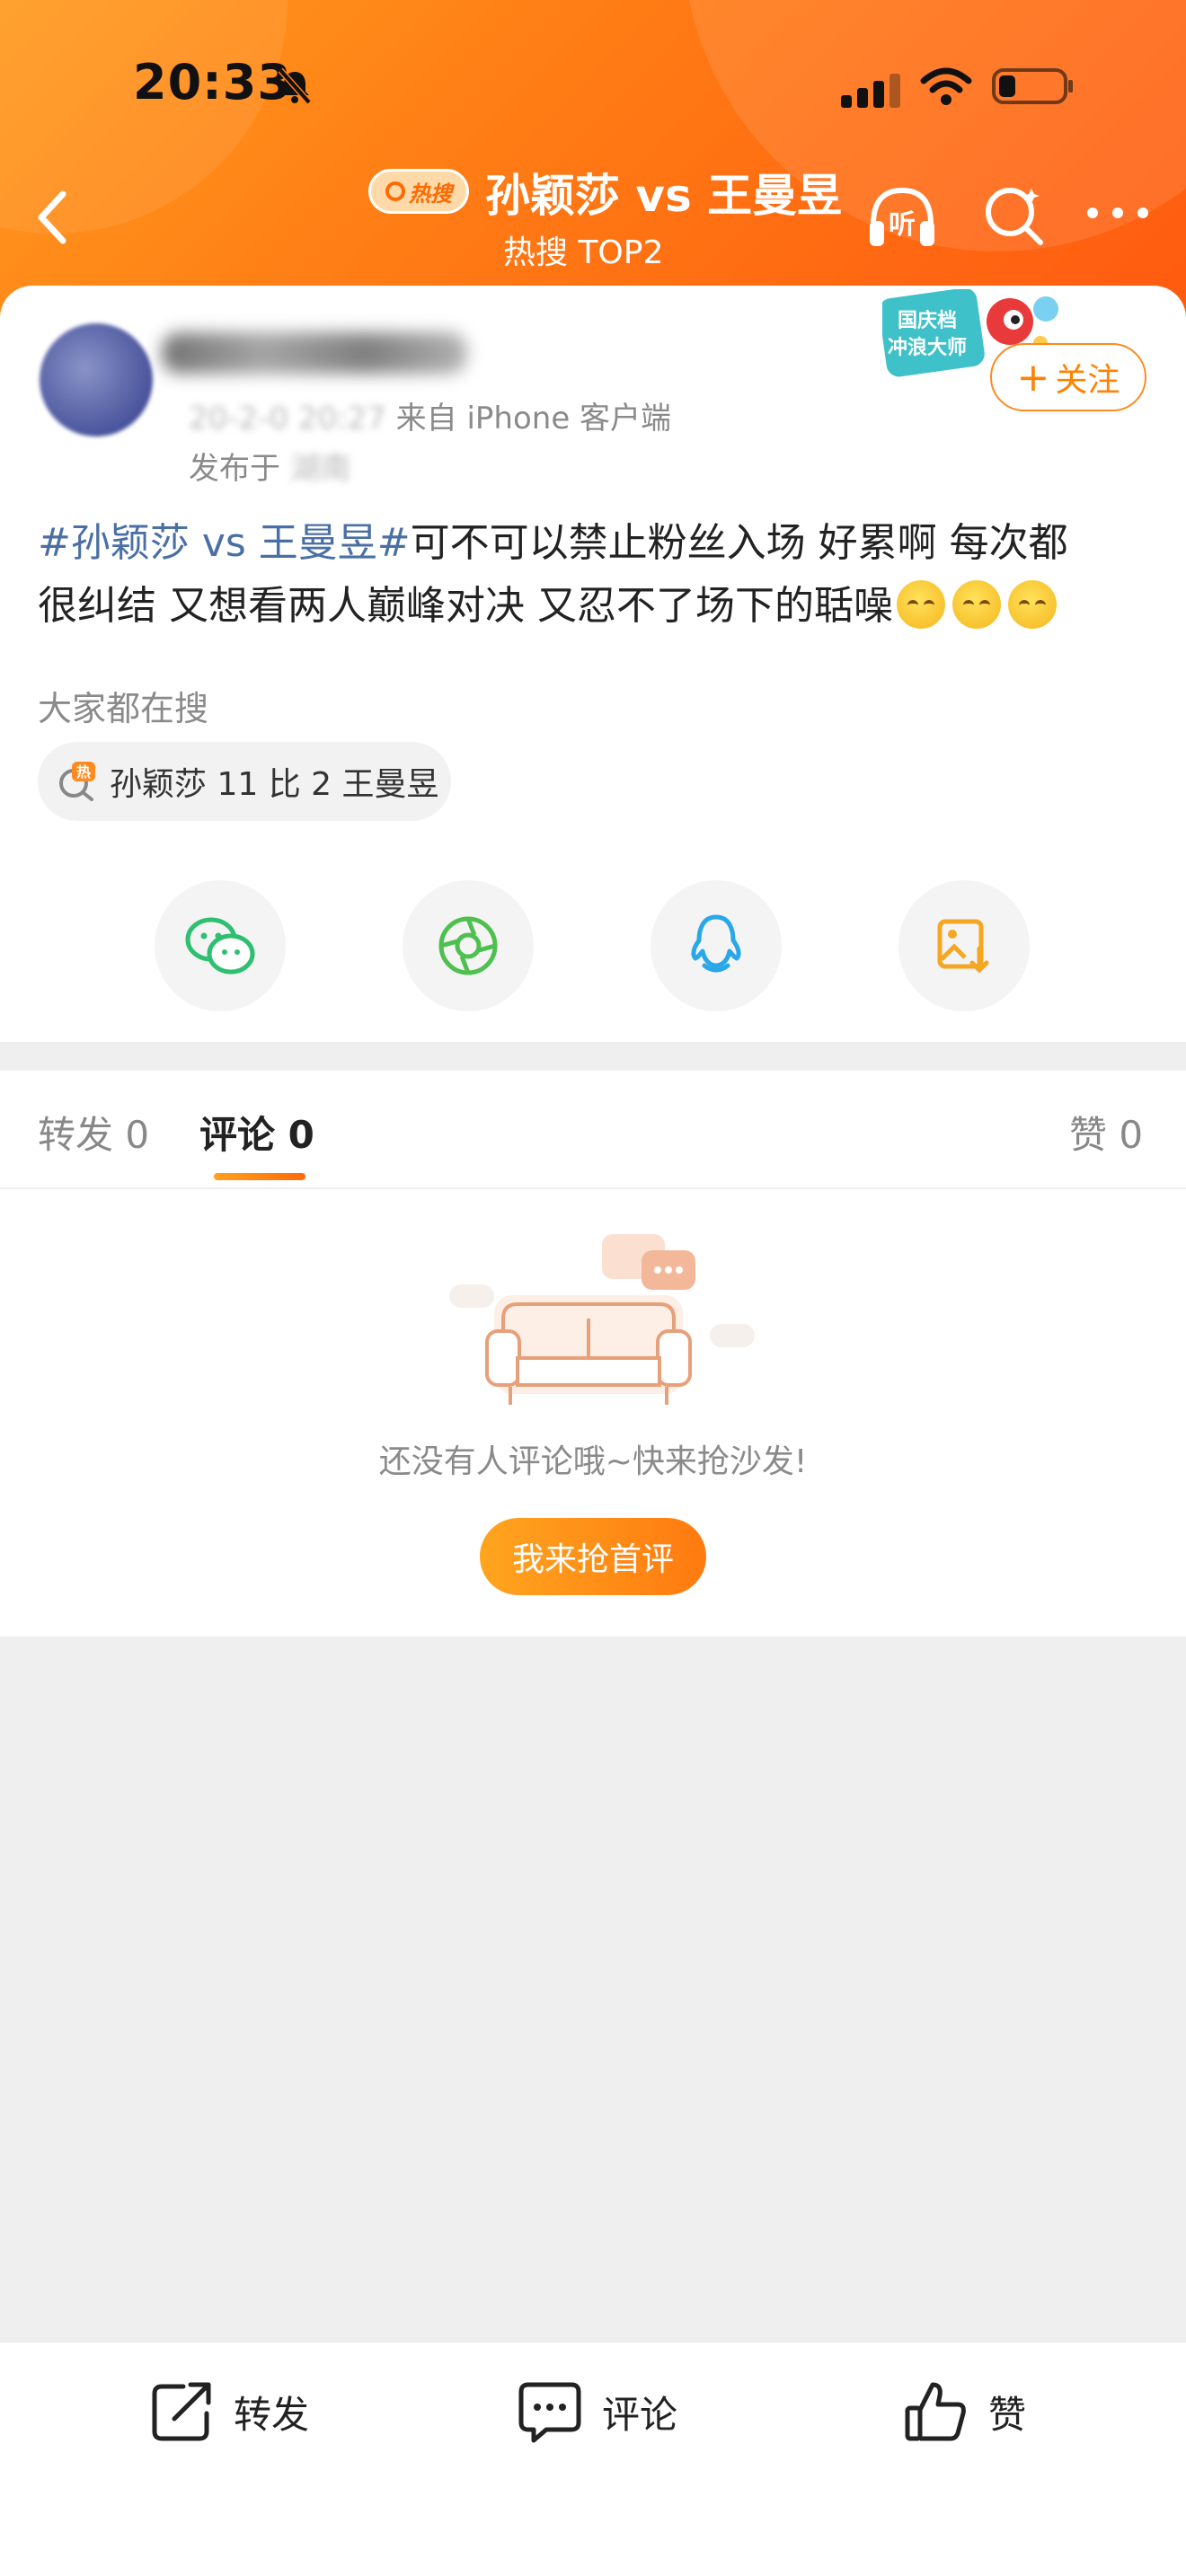 Image resolution: width=1186 pixels, height=2576 pixels. I want to click on comment-button: 评论, so click(596, 2411).